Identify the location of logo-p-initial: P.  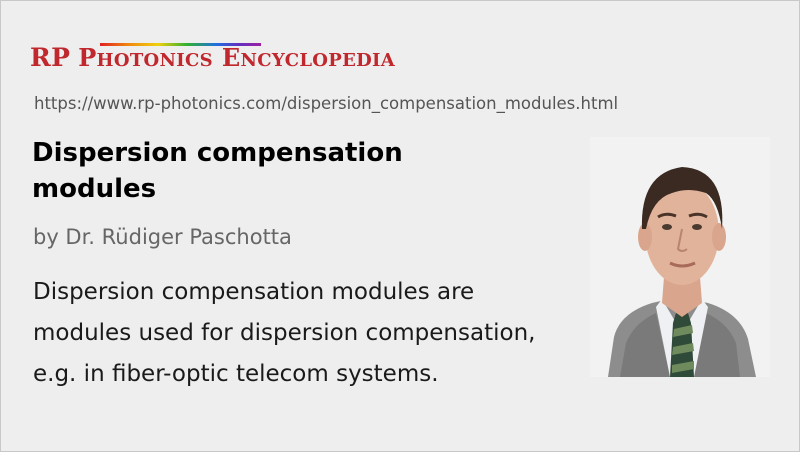
(87, 57).